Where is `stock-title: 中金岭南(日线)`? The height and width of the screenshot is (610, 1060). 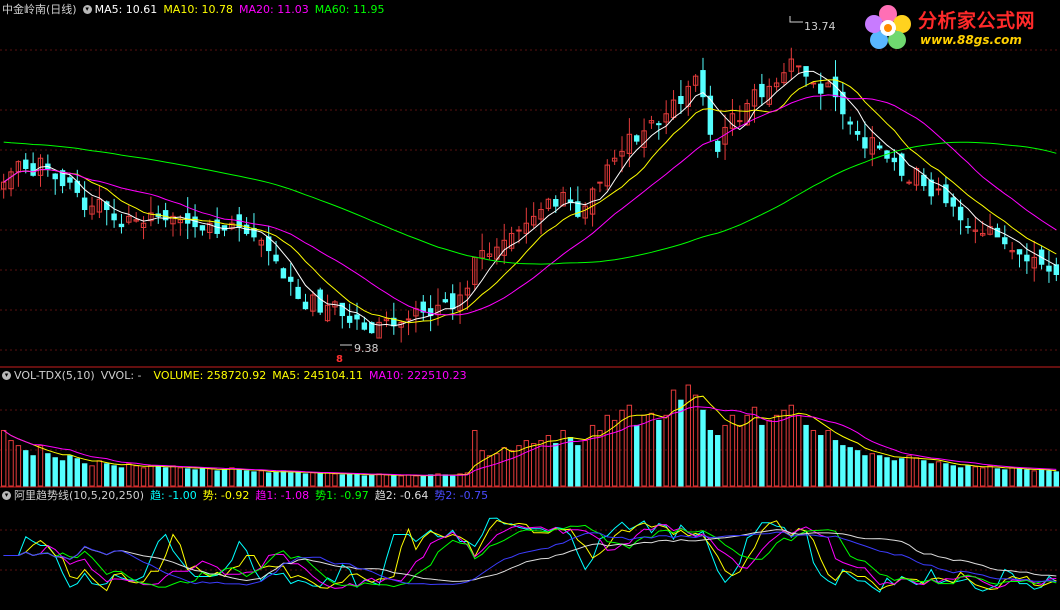 stock-title: 中金岭南(日线) is located at coordinates (39, 9).